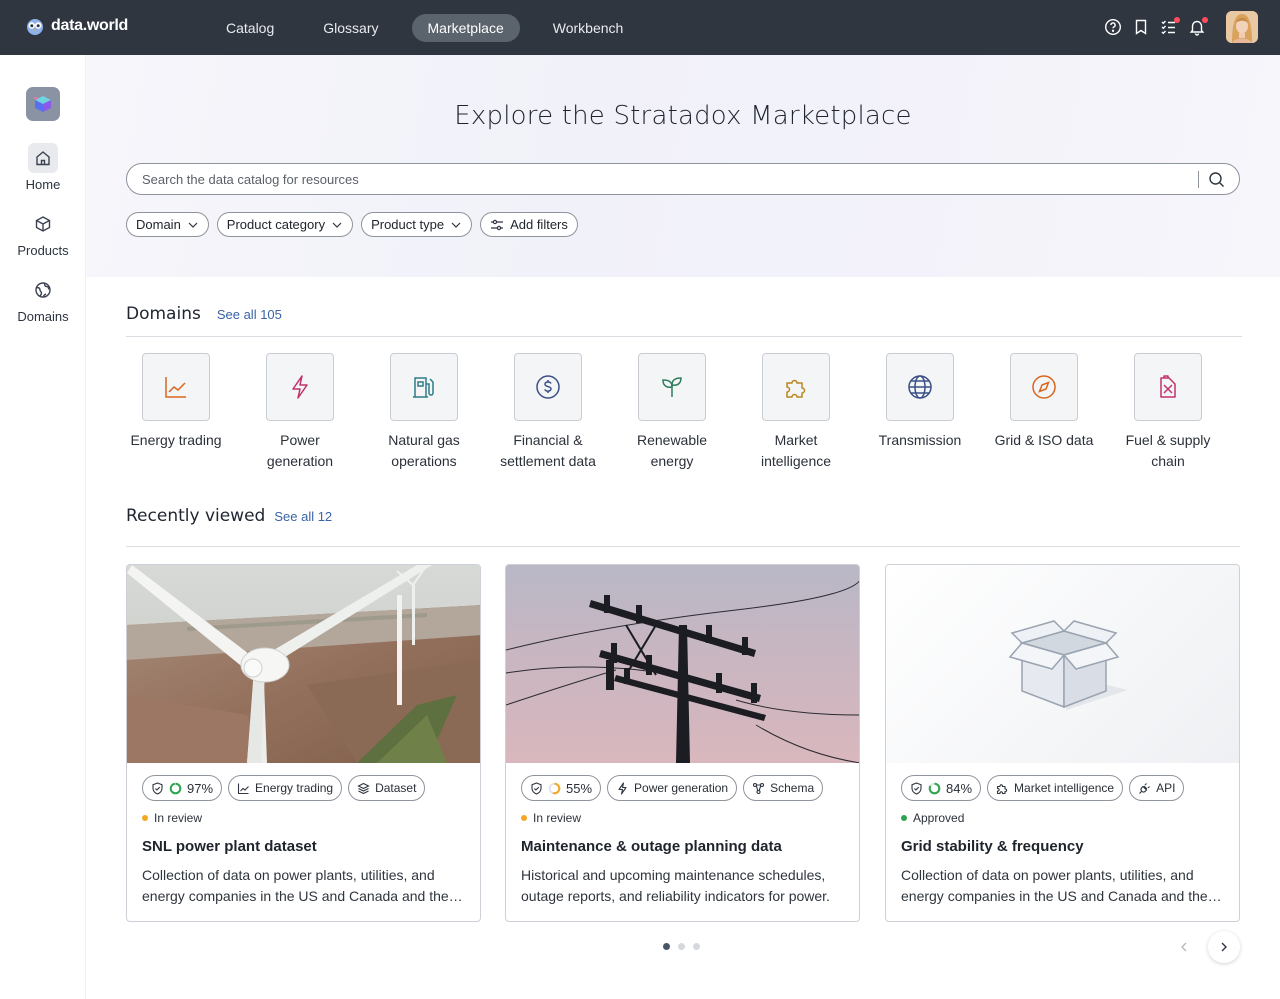 The image size is (1280, 999). I want to click on type-tag: Schema, so click(783, 788).